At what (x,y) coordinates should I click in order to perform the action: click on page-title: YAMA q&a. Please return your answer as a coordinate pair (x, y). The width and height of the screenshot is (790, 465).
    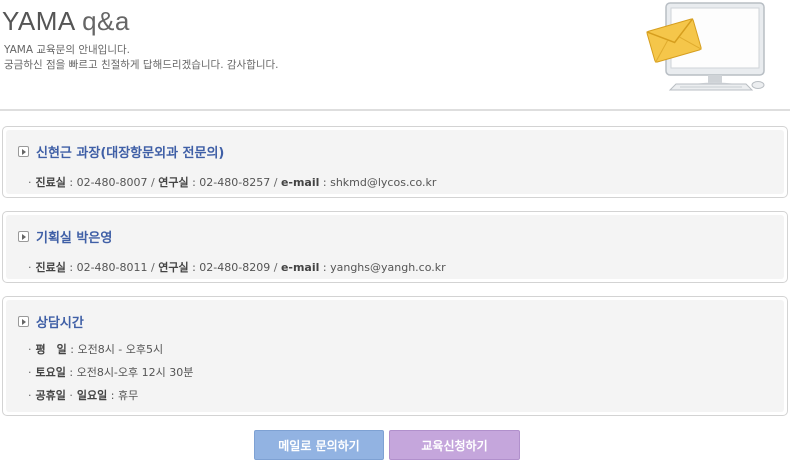
    Looking at the image, I should click on (66, 21).